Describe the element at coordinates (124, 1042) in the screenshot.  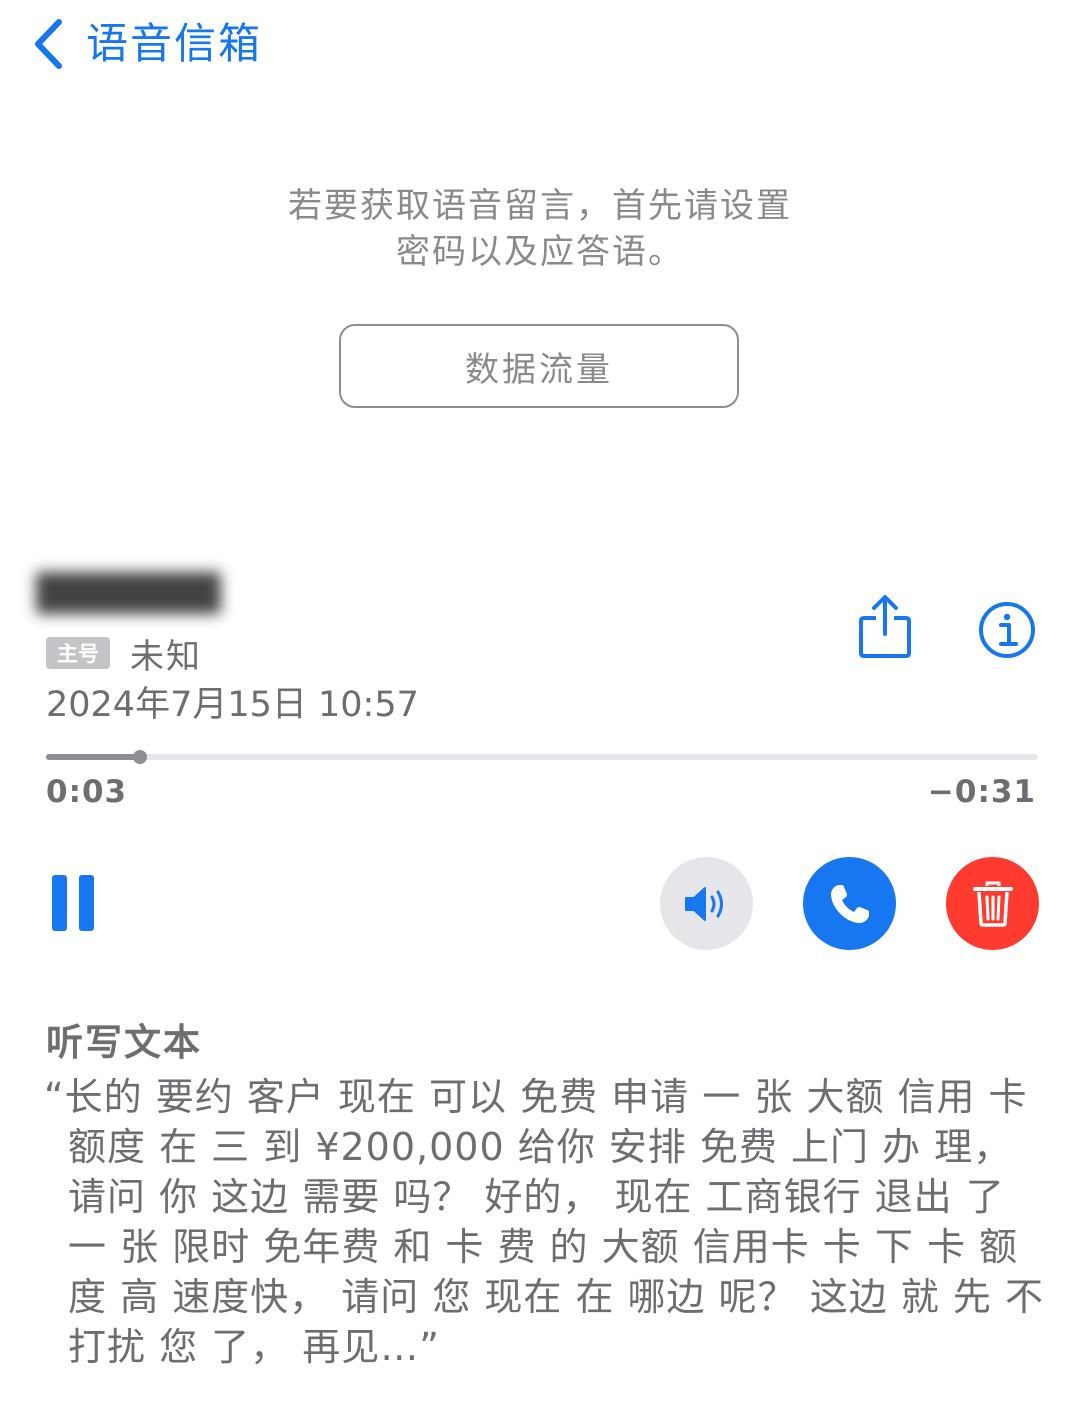
I see `transcript-title: 听写文本` at that location.